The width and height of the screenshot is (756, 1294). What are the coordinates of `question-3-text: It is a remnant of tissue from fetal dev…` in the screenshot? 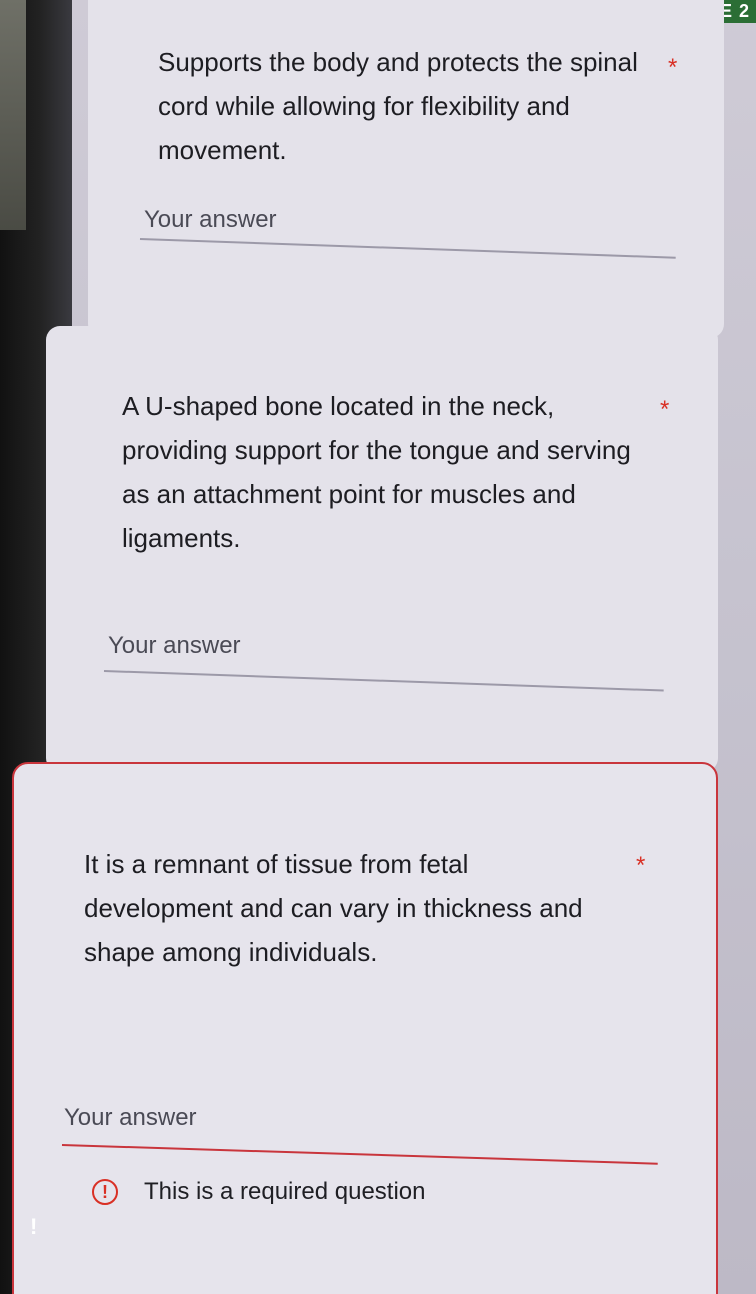 It's located at (333, 908).